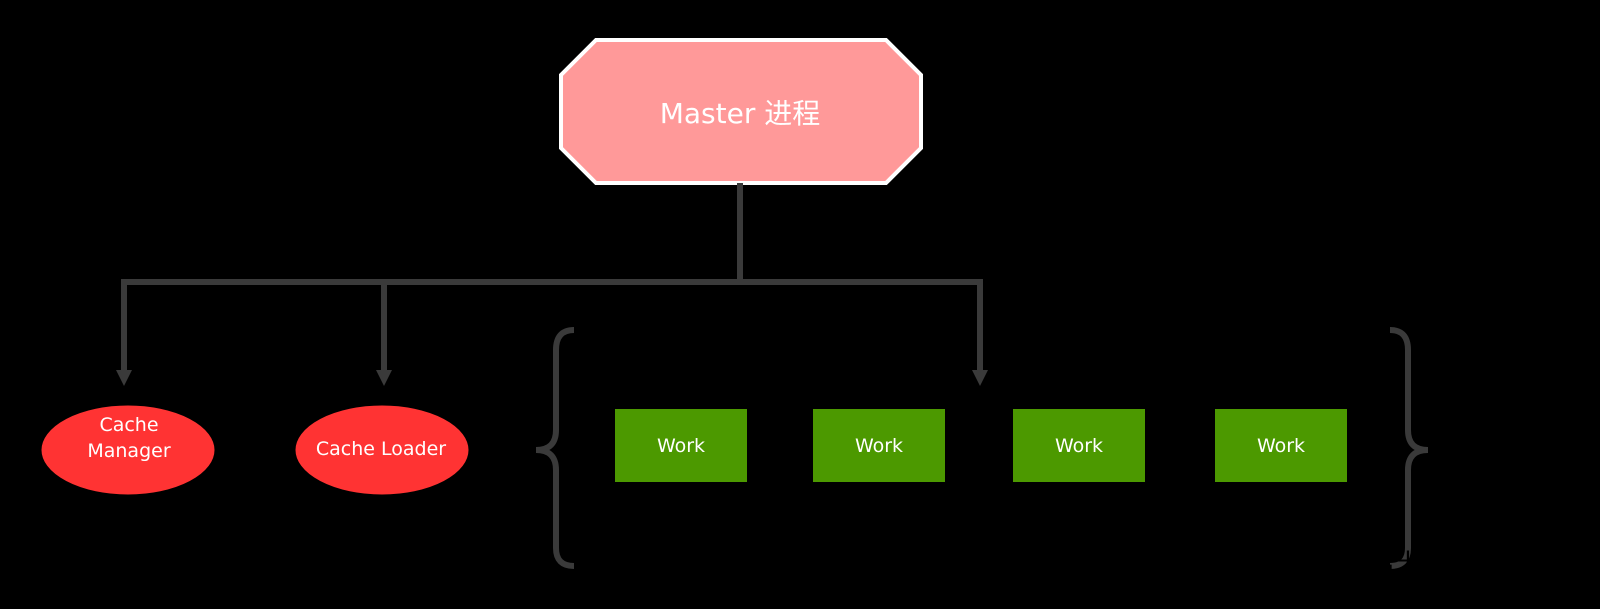 This screenshot has height=609, width=1600. I want to click on arrowhead-workers, so click(980, 378).